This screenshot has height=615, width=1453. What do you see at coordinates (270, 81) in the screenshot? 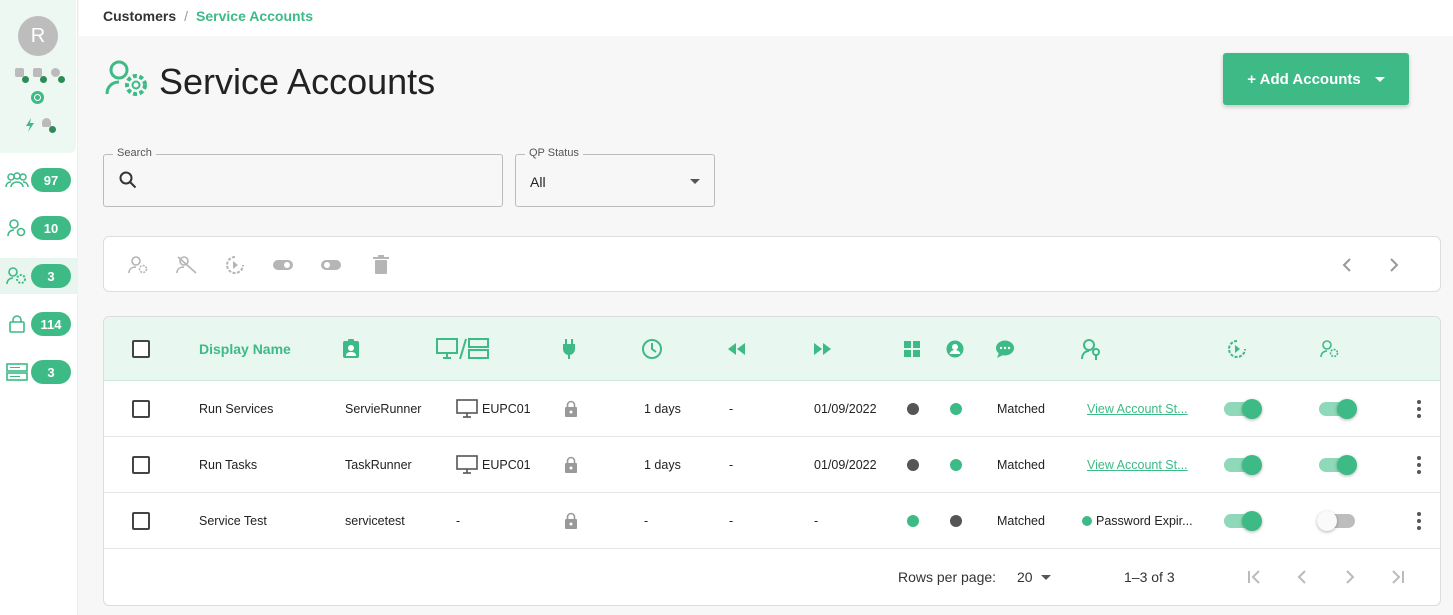
I see `page-header: Service Accounts` at bounding box center [270, 81].